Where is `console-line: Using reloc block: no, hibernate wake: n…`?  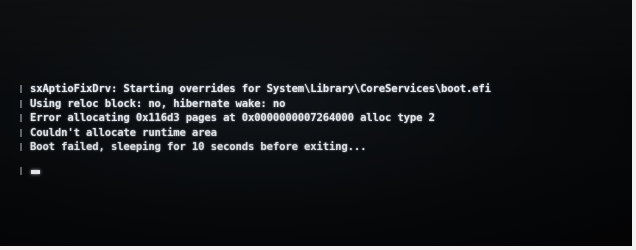
console-line: Using reloc block: no, hibernate wake: n… is located at coordinates (326, 104).